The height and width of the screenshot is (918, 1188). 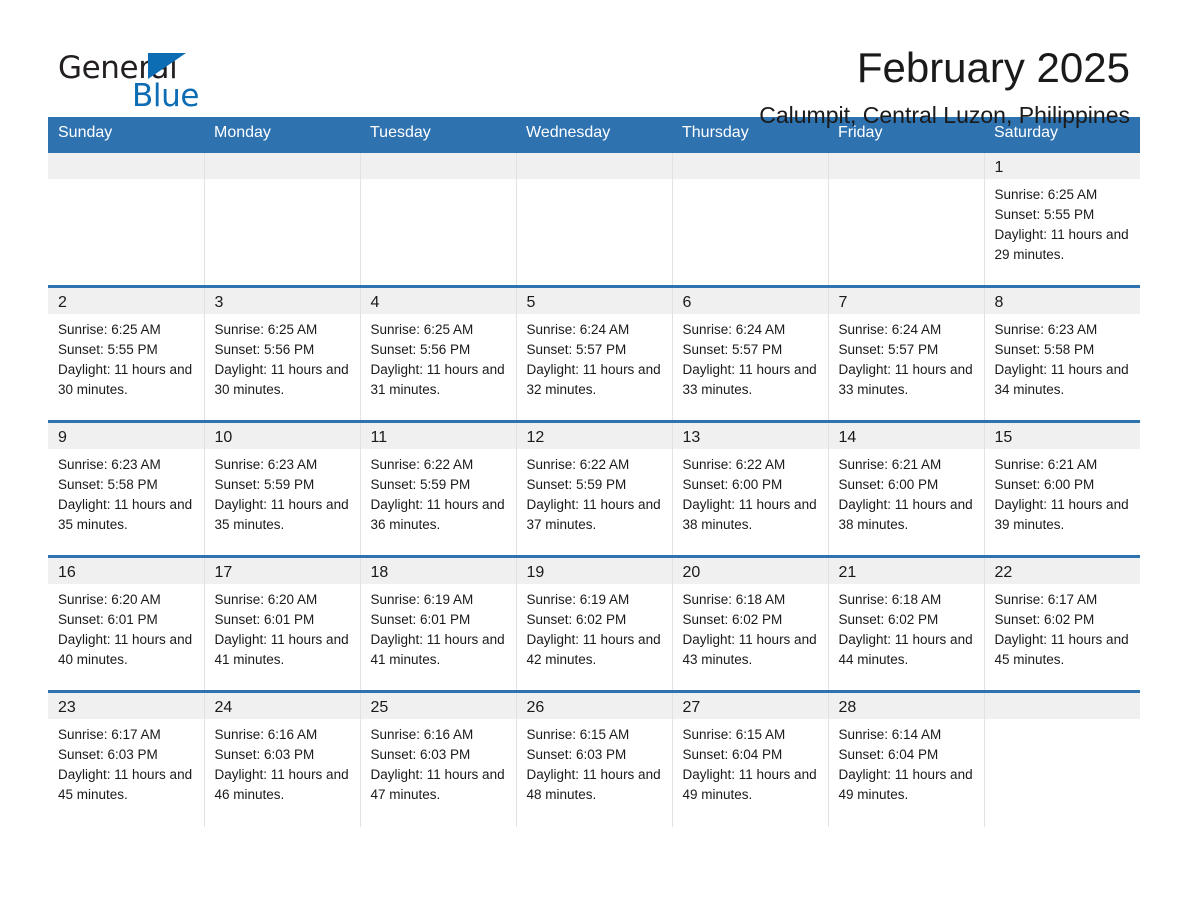 What do you see at coordinates (593, 514) in the screenshot?
I see `daylight-text: Daylight: 11 hours and 37 minutes.` at bounding box center [593, 514].